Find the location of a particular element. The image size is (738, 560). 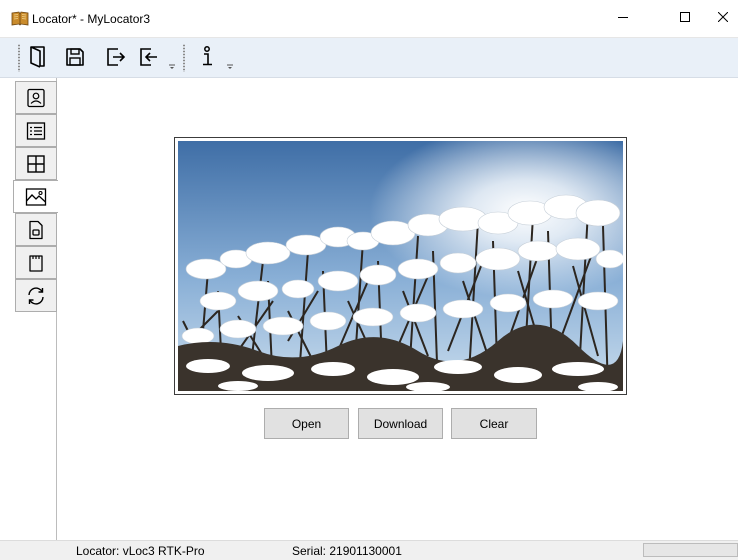

import-button is located at coordinates (149, 57).